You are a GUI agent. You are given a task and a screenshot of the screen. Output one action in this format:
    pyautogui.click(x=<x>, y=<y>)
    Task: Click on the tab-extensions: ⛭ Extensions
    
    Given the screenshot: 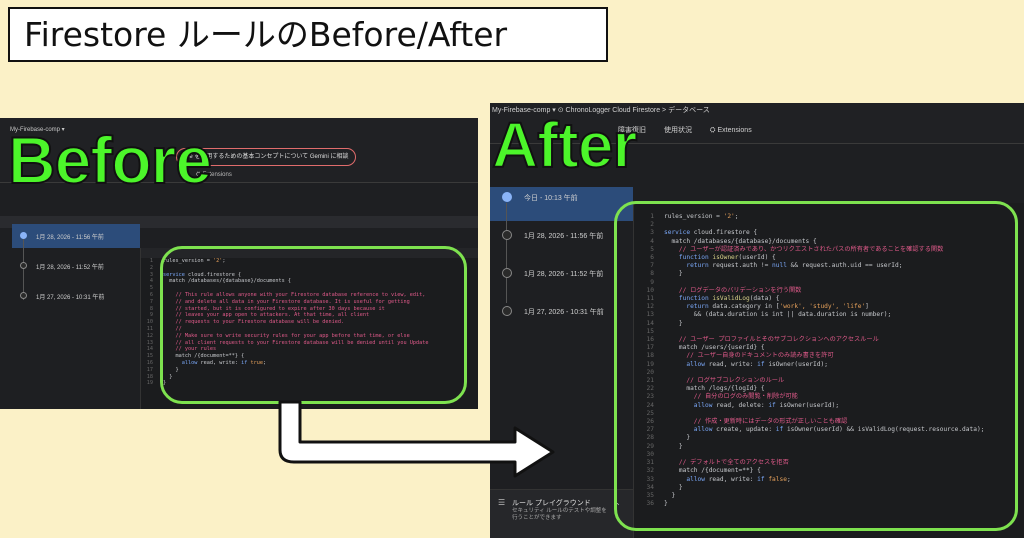 What is the action you would take?
    pyautogui.click(x=739, y=130)
    